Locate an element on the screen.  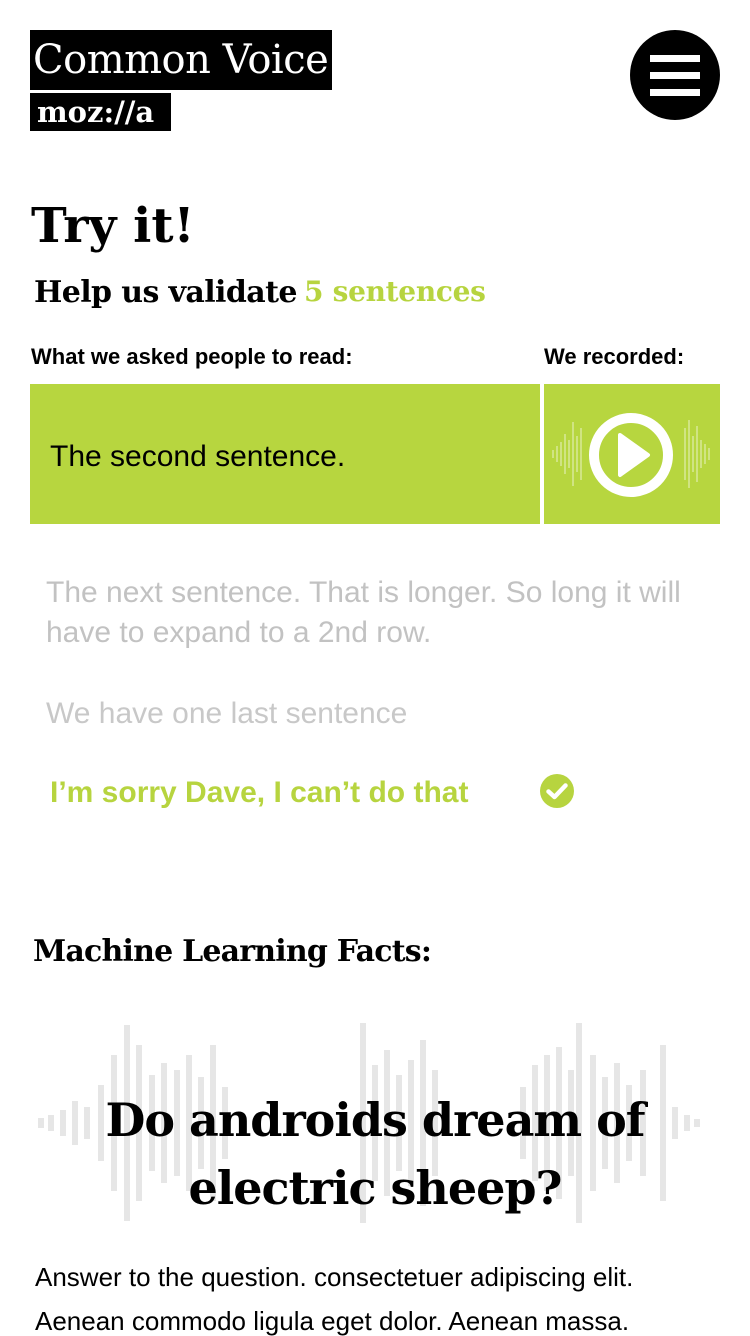
fact-question: Do androids dream of electric sheep? is located at coordinates (375, 1154).